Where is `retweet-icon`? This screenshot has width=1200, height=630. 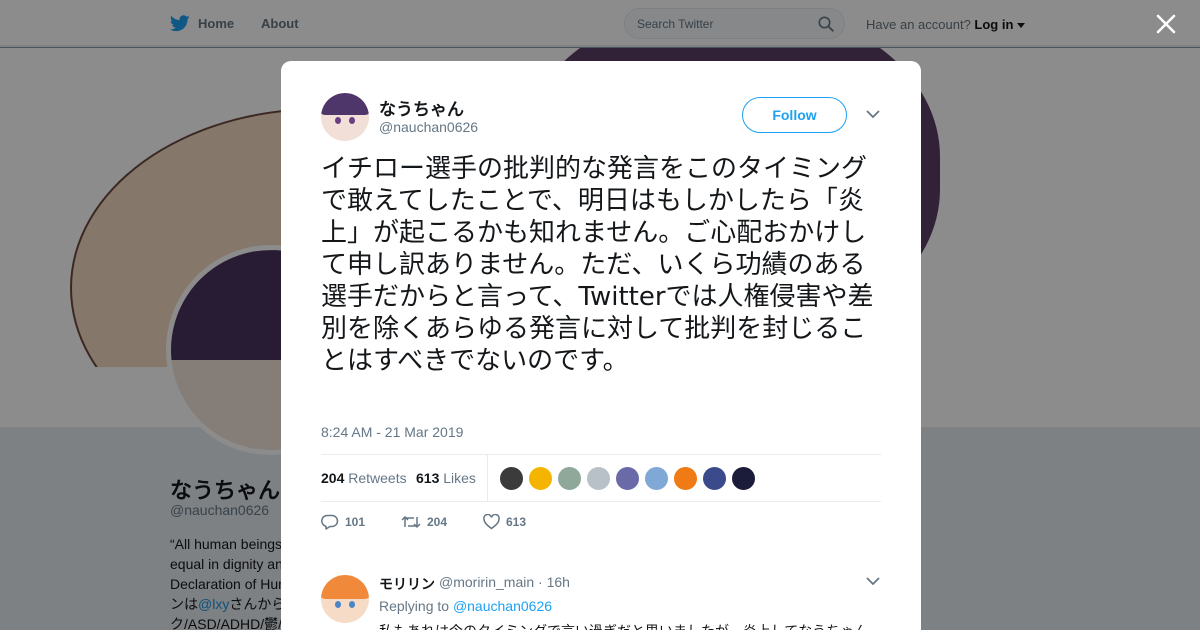 retweet-icon is located at coordinates (411, 522).